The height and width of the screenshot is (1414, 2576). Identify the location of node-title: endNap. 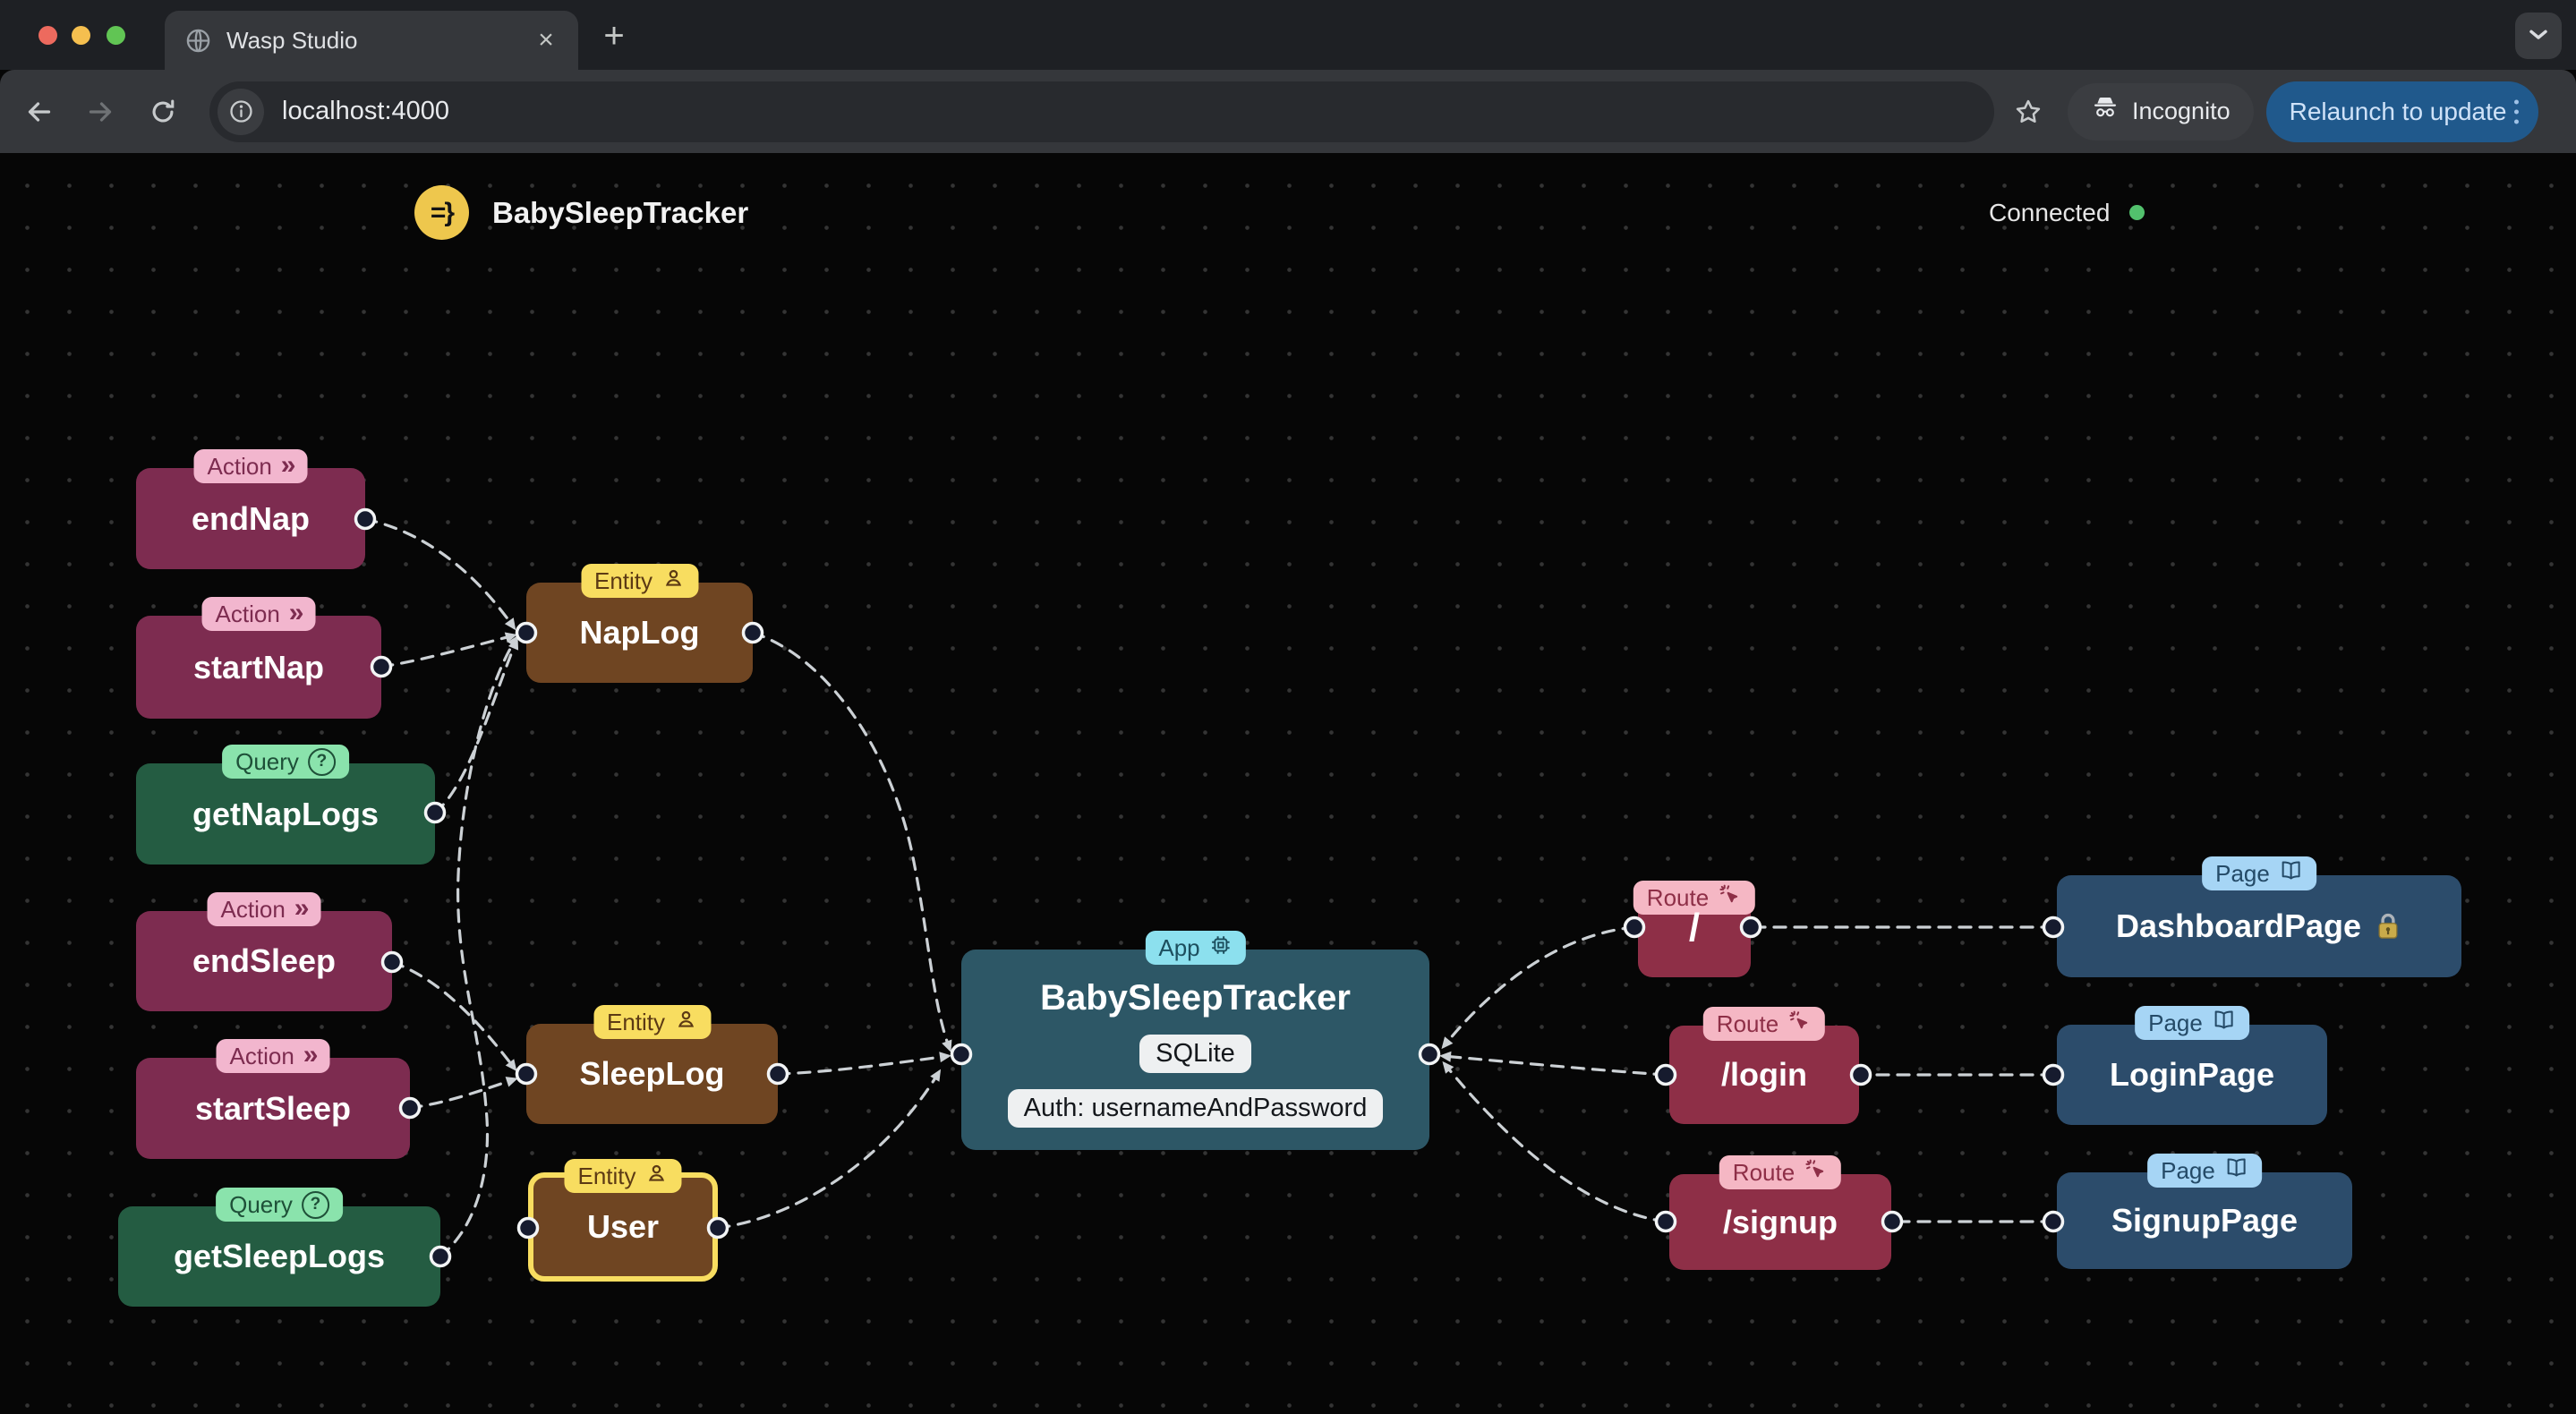
(250, 518).